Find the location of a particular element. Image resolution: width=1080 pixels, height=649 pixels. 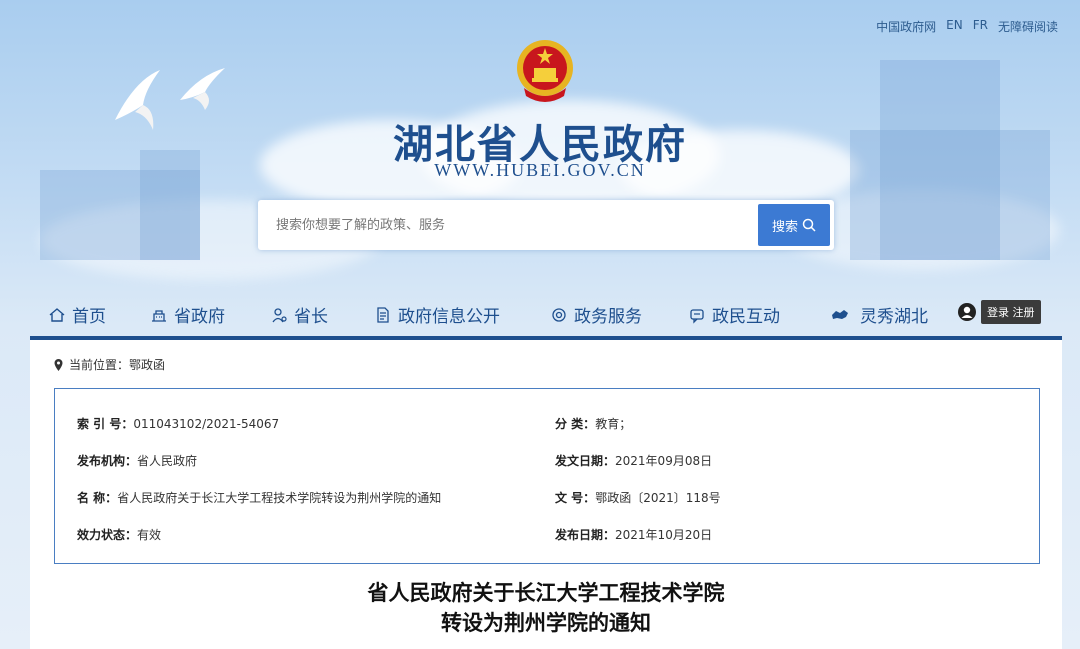

meta-value: 省人民政府 is located at coordinates (167, 461).